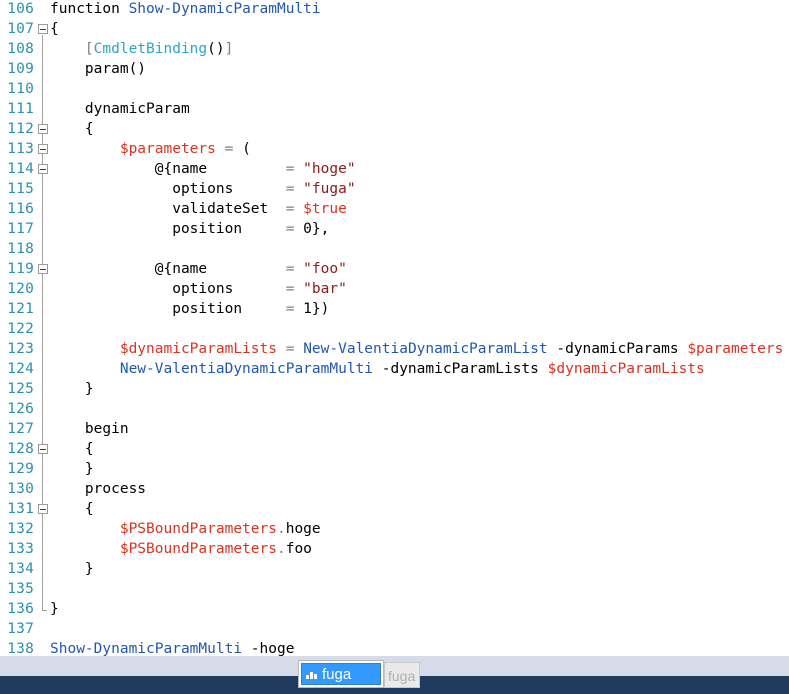 This screenshot has height=694, width=789. Describe the element at coordinates (394, 629) in the screenshot. I see `code-line: 137` at that location.